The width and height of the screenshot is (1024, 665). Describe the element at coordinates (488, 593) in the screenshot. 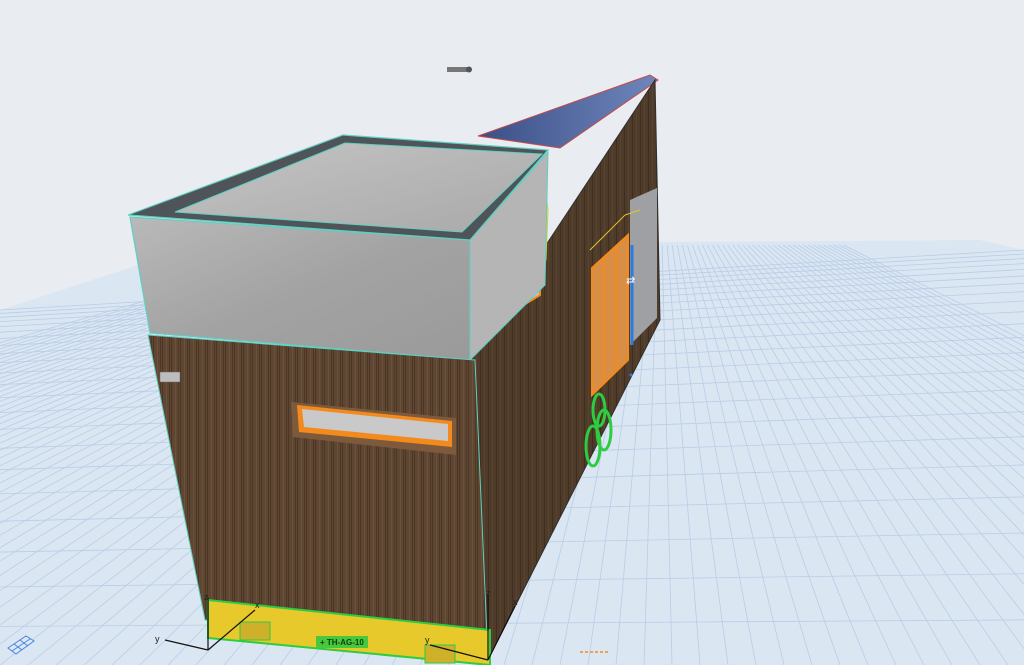

I see `axis-z-label-right: z` at that location.